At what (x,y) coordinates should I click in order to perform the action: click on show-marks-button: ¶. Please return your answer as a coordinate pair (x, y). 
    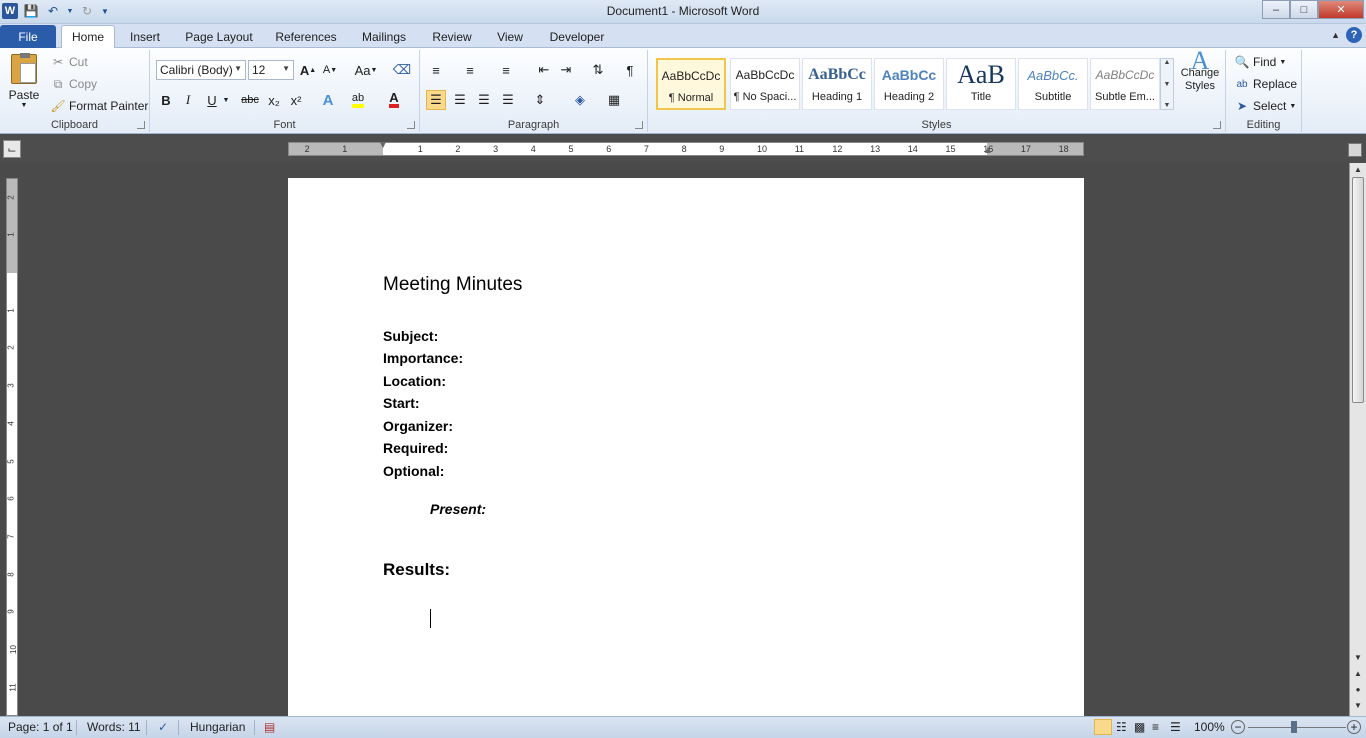
    Looking at the image, I should click on (630, 70).